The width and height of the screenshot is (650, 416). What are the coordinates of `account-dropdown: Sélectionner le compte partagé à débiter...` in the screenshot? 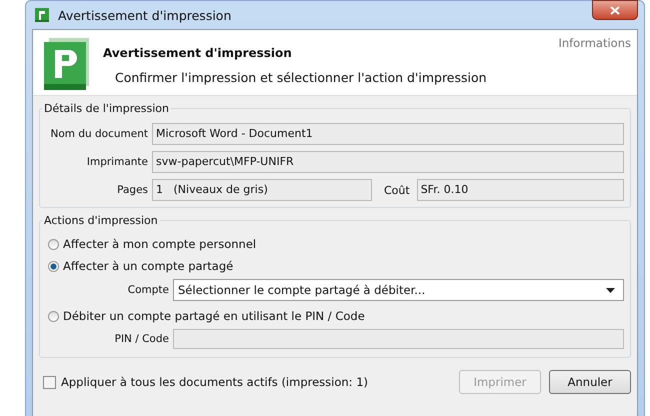 It's located at (398, 290).